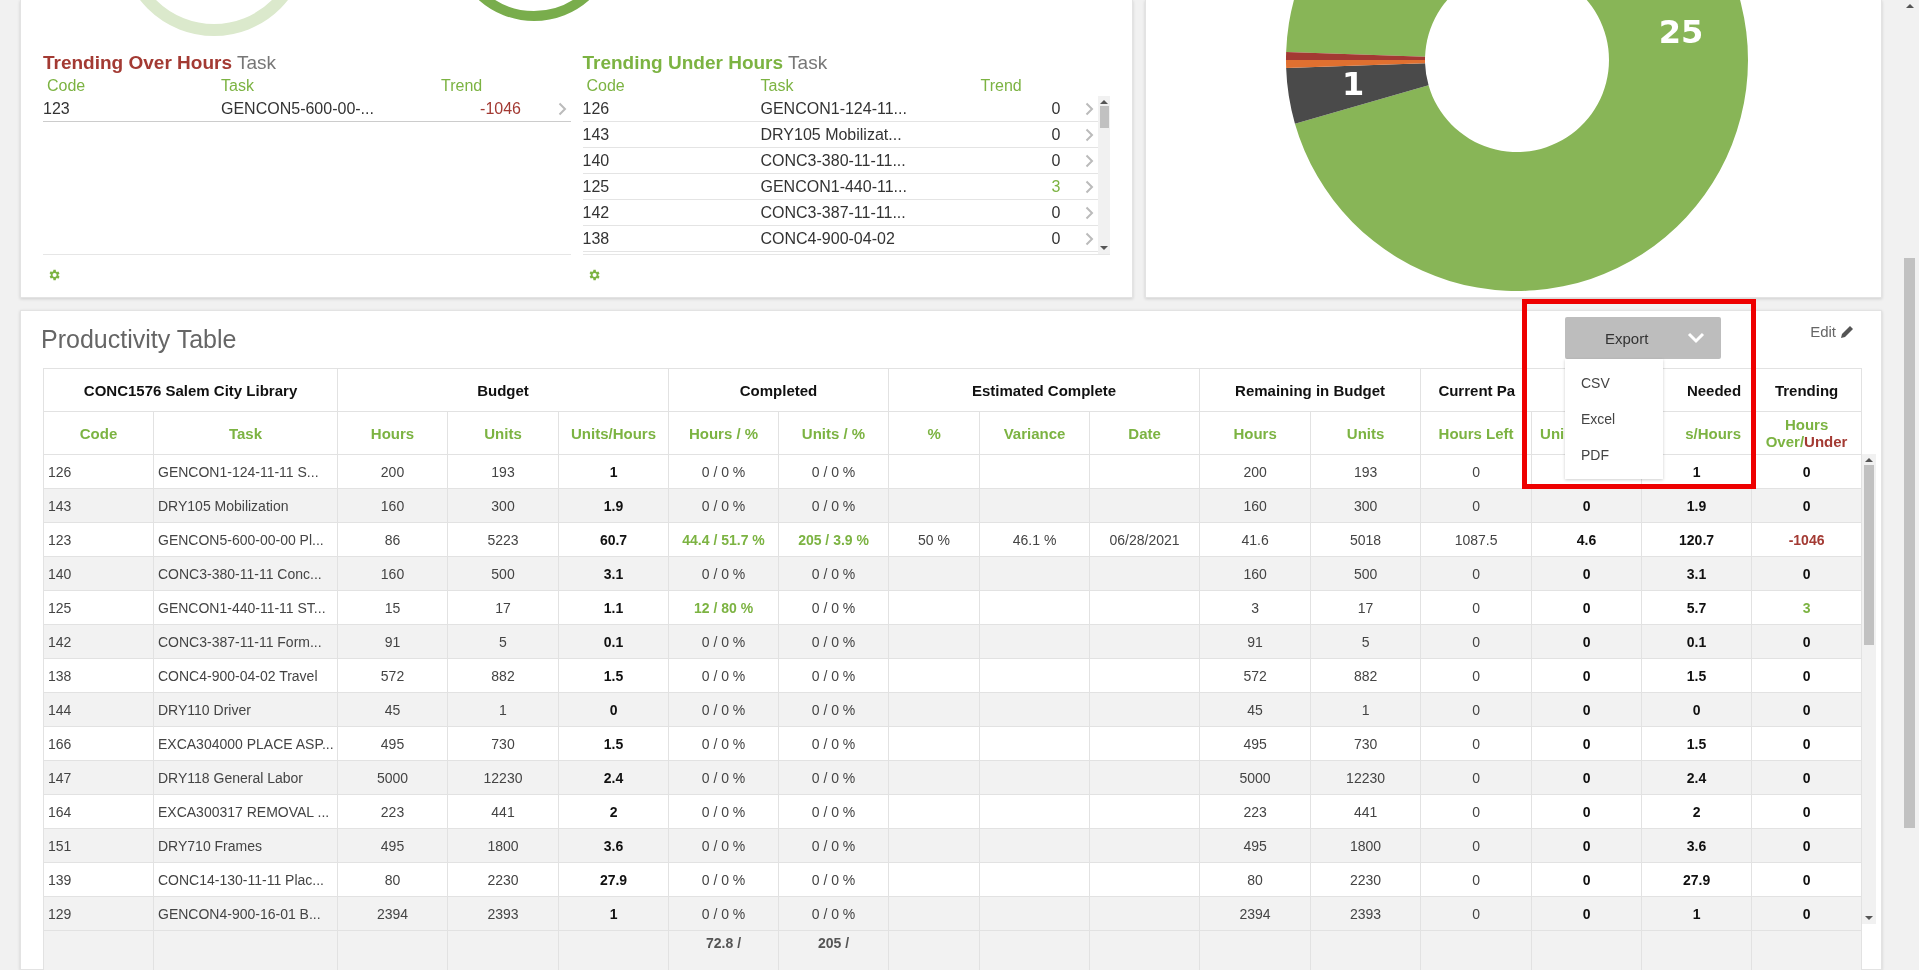 This screenshot has height=970, width=1919. What do you see at coordinates (1255, 913) in the screenshot?
I see `table-cell: 2394` at bounding box center [1255, 913].